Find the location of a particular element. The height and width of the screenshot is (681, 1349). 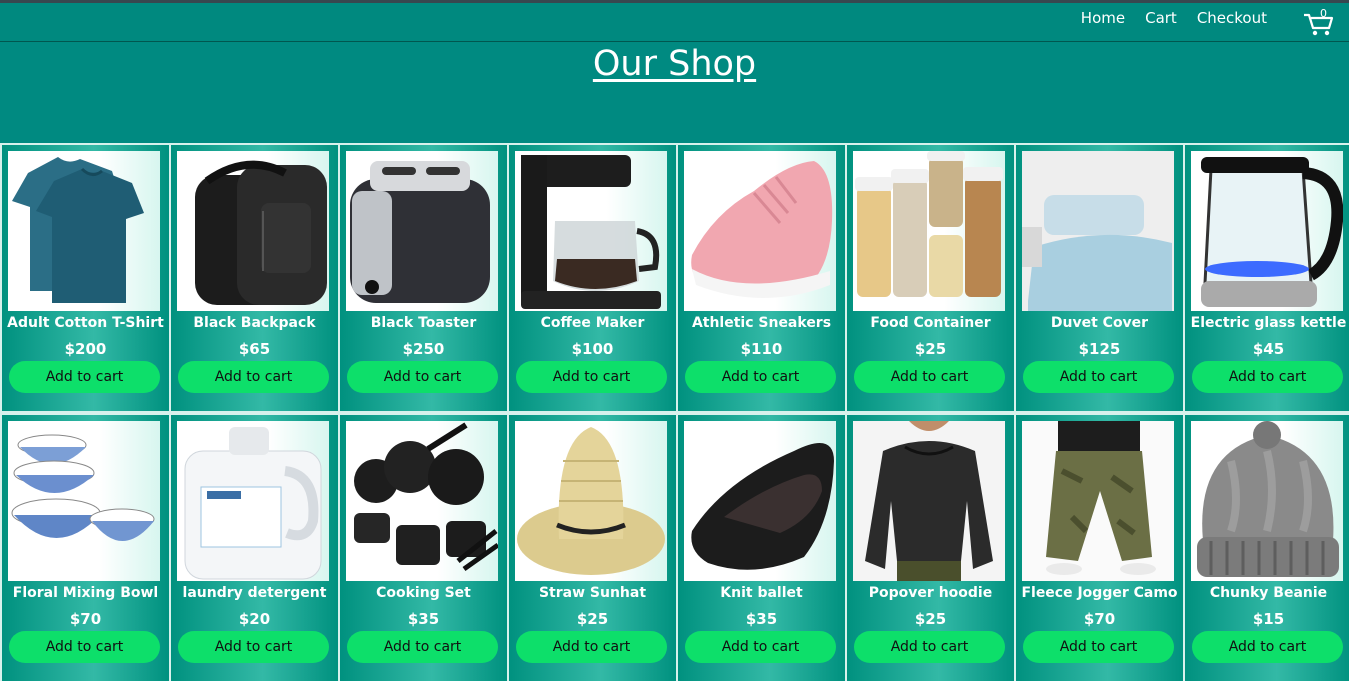

hero-banner: Our Shop is located at coordinates (674, 92).